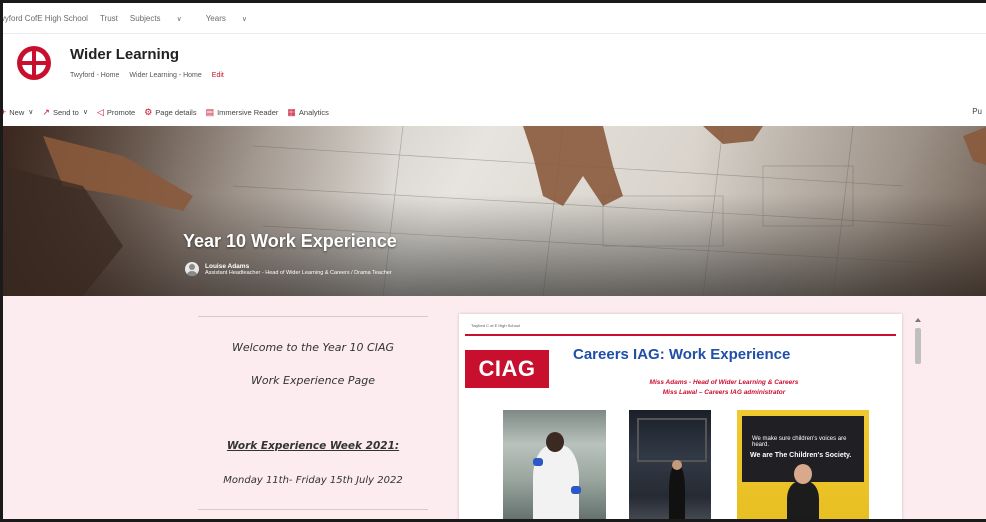  What do you see at coordinates (298, 266) in the screenshot?
I see `author-name: Louise Adams` at bounding box center [298, 266].